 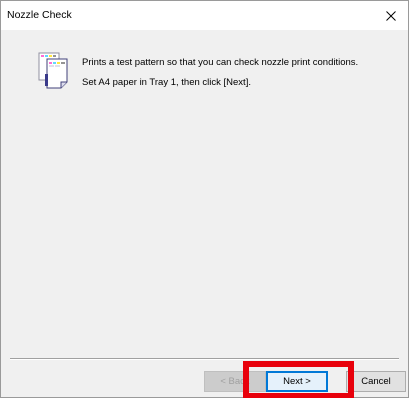 What do you see at coordinates (39, 15) in the screenshot?
I see `window-title: Nozzle Check` at bounding box center [39, 15].